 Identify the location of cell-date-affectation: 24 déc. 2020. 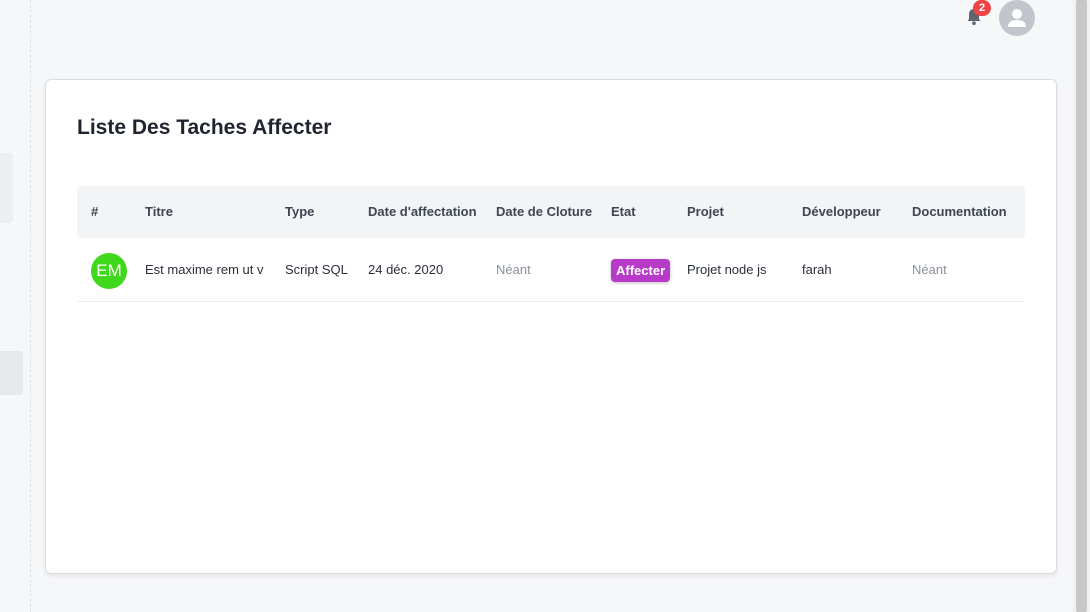
(406, 269).